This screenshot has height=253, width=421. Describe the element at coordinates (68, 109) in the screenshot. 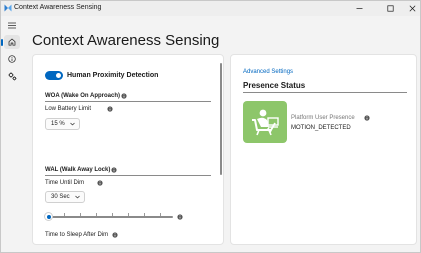

I see `low-battery-label: Low Battery Limit` at that location.